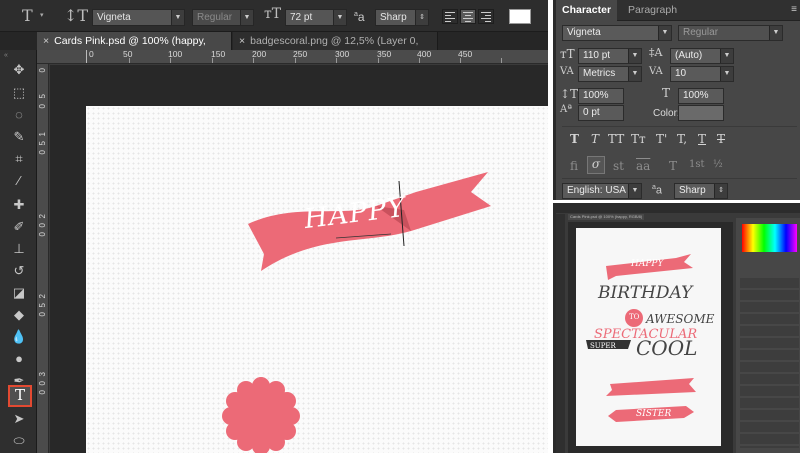 This screenshot has width=800, height=453. Describe the element at coordinates (718, 164) in the screenshot. I see `fractions-button: ½` at that location.